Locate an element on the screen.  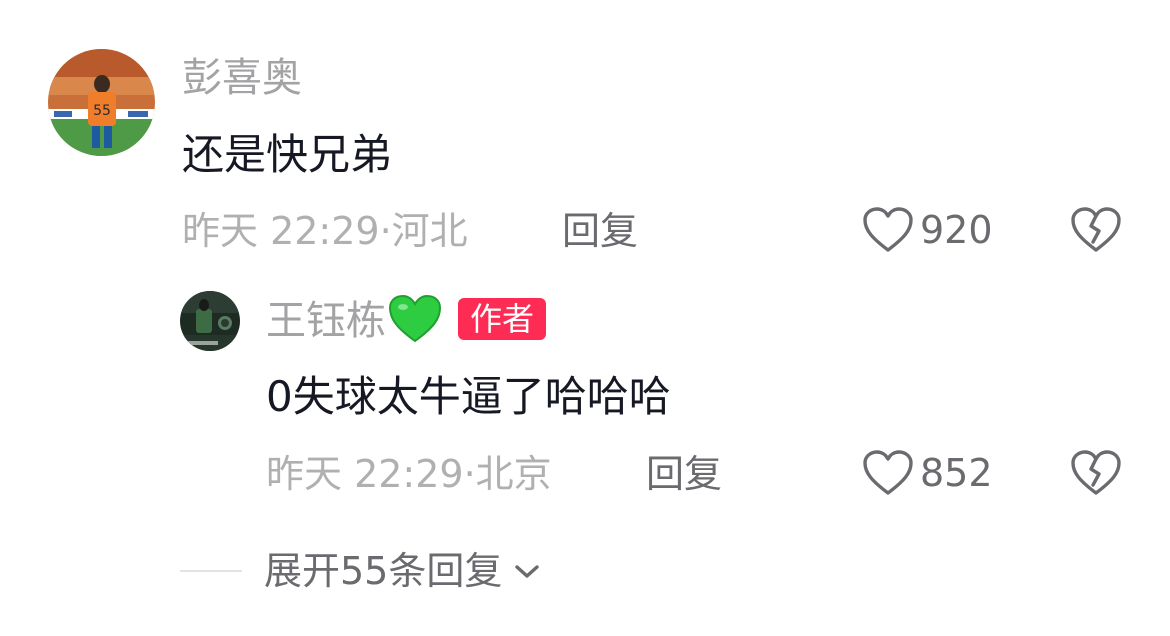
reply-text: 0失球太牛逼了哈哈哈 is located at coordinates (468, 396).